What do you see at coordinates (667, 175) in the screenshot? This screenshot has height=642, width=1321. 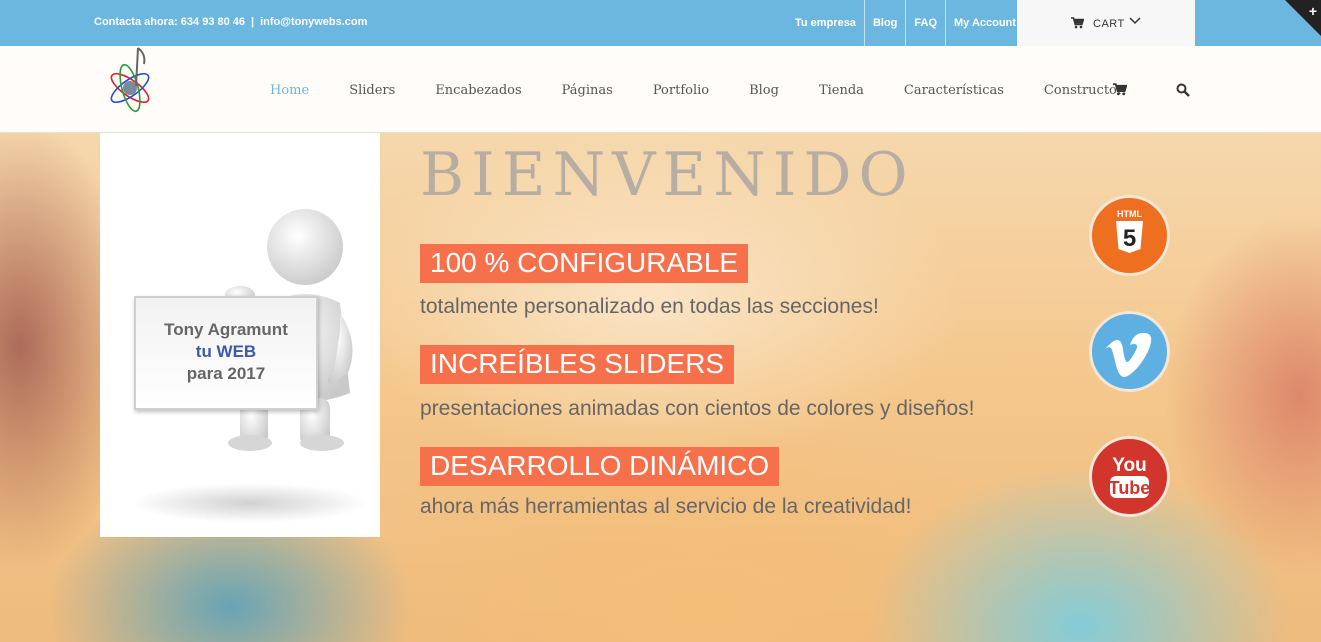 I see `hero-title: BIENVENIDO` at bounding box center [667, 175].